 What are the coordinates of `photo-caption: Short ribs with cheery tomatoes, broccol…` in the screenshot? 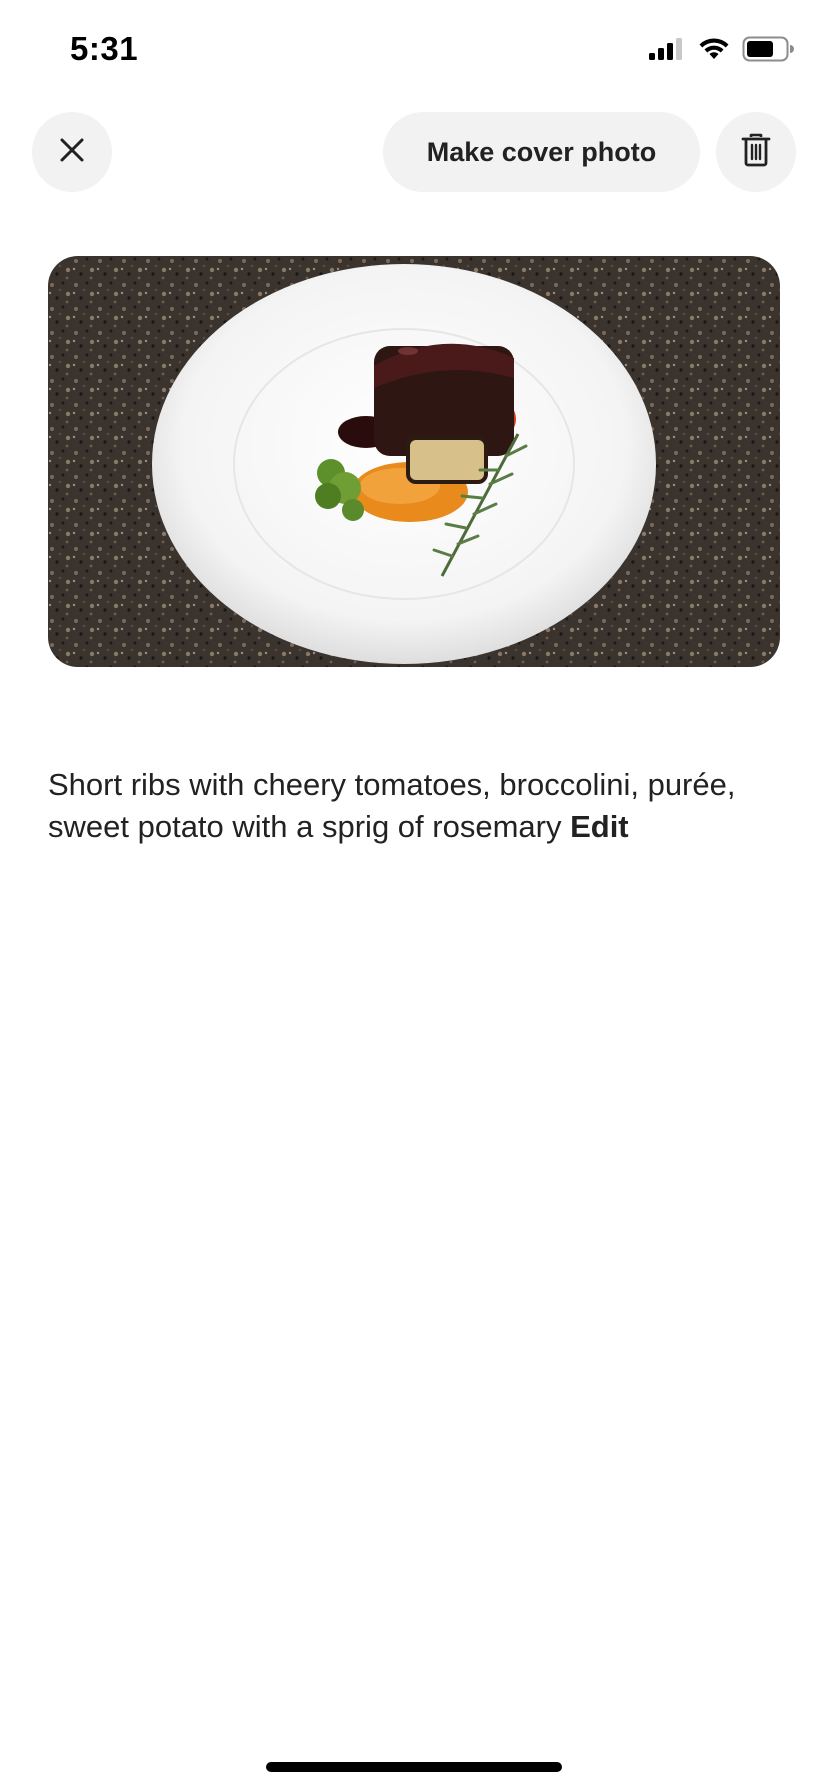 It's located at (418, 806).